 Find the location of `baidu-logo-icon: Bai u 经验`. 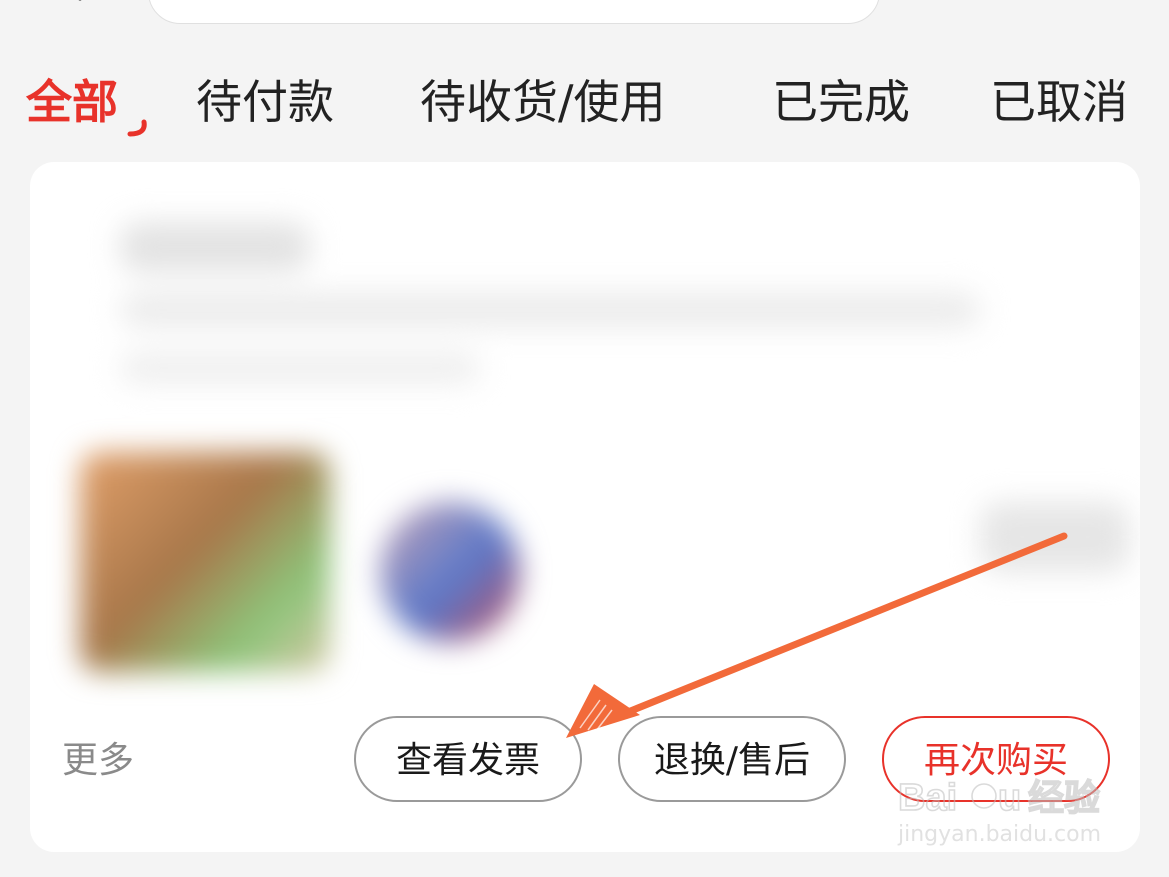

baidu-logo-icon: Bai u 经验 is located at coordinates (999, 798).